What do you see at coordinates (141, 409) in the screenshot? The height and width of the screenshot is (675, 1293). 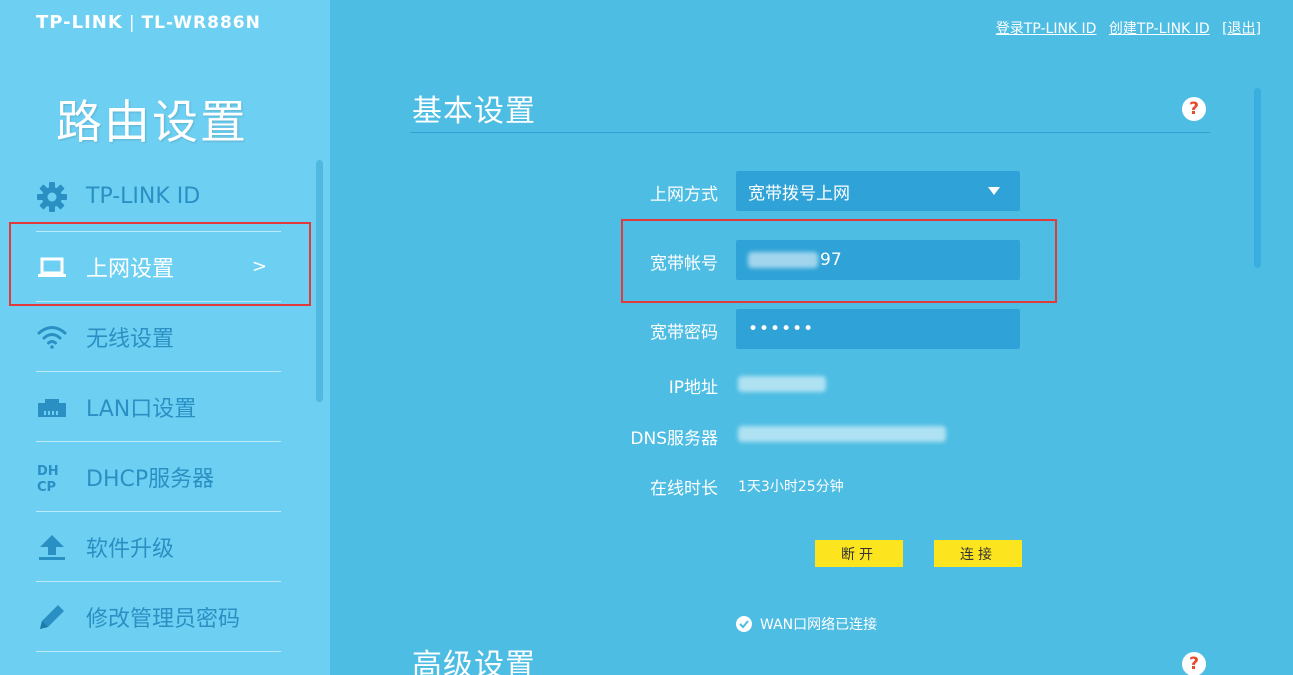 I see `sidebar-item-label: LAN口设置` at bounding box center [141, 409].